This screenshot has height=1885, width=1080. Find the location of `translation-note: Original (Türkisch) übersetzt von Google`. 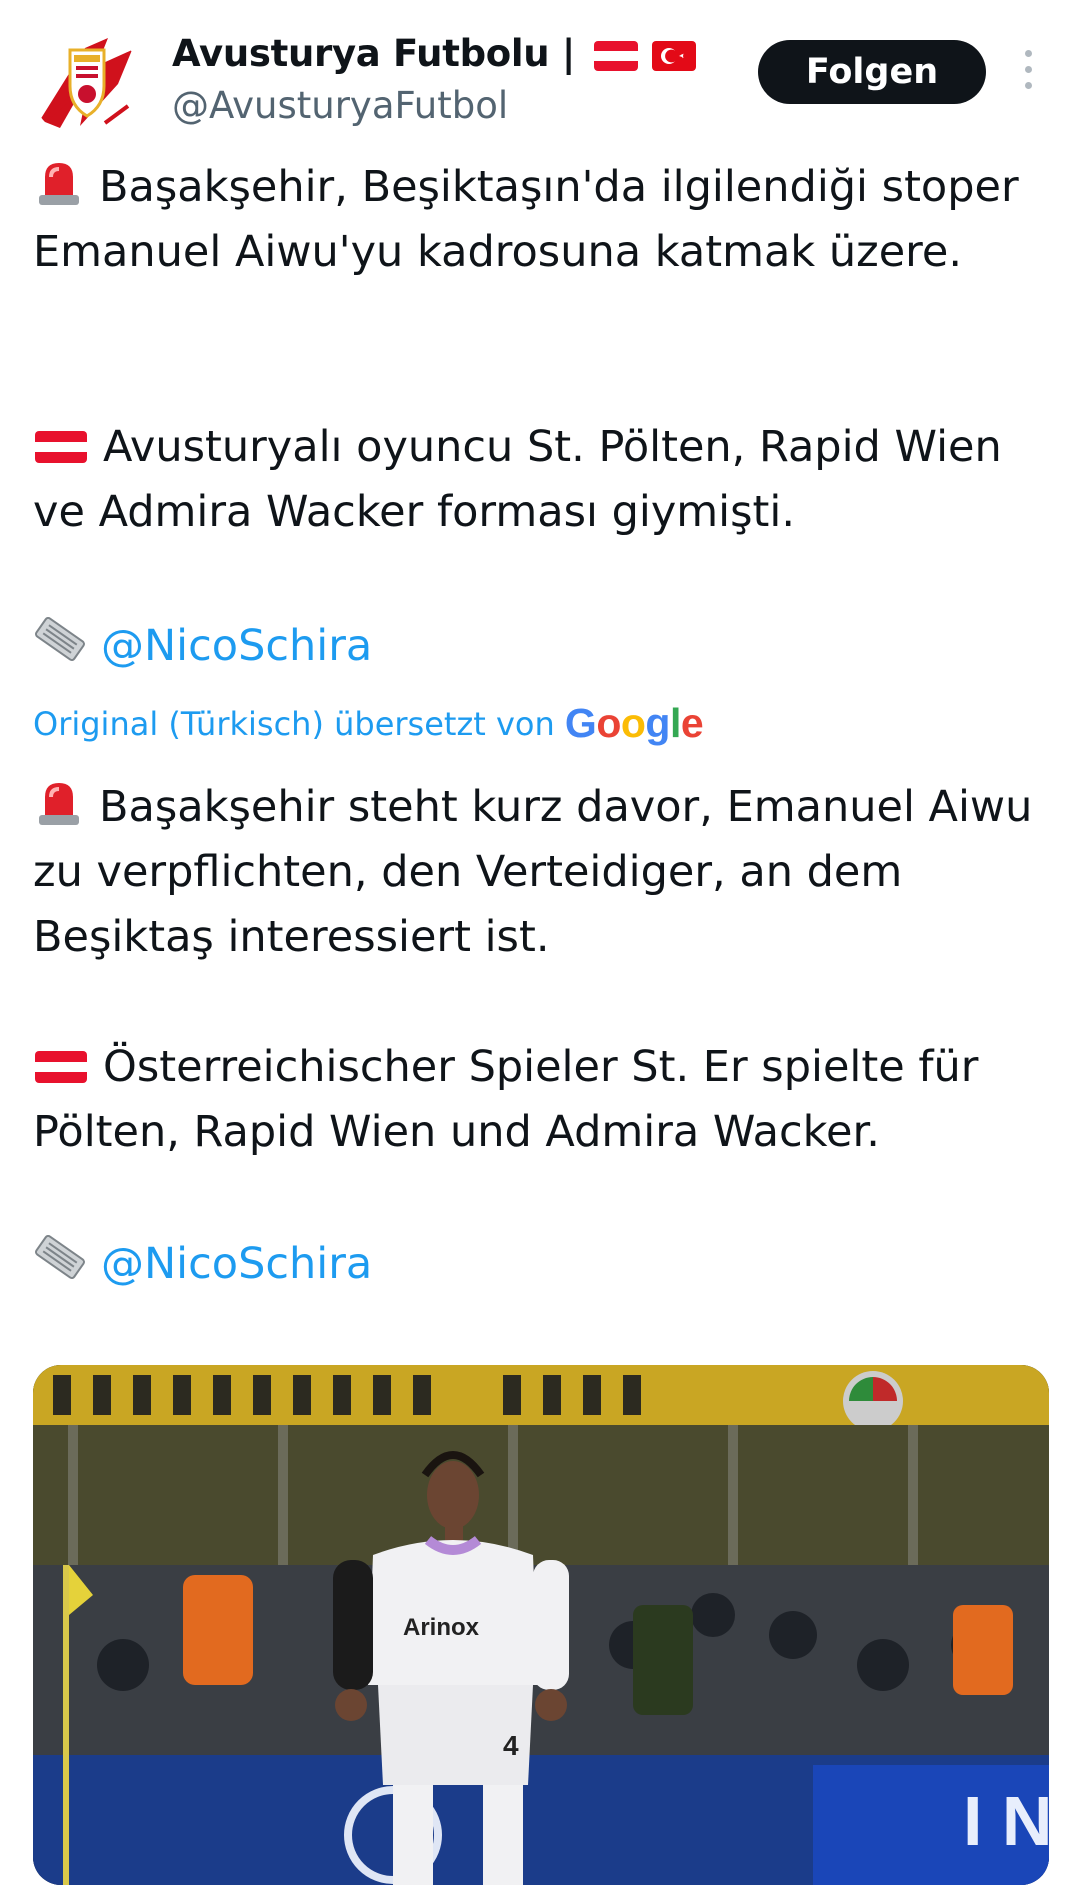

translation-note: Original (Türkisch) übersetzt von Google is located at coordinates (368, 723).